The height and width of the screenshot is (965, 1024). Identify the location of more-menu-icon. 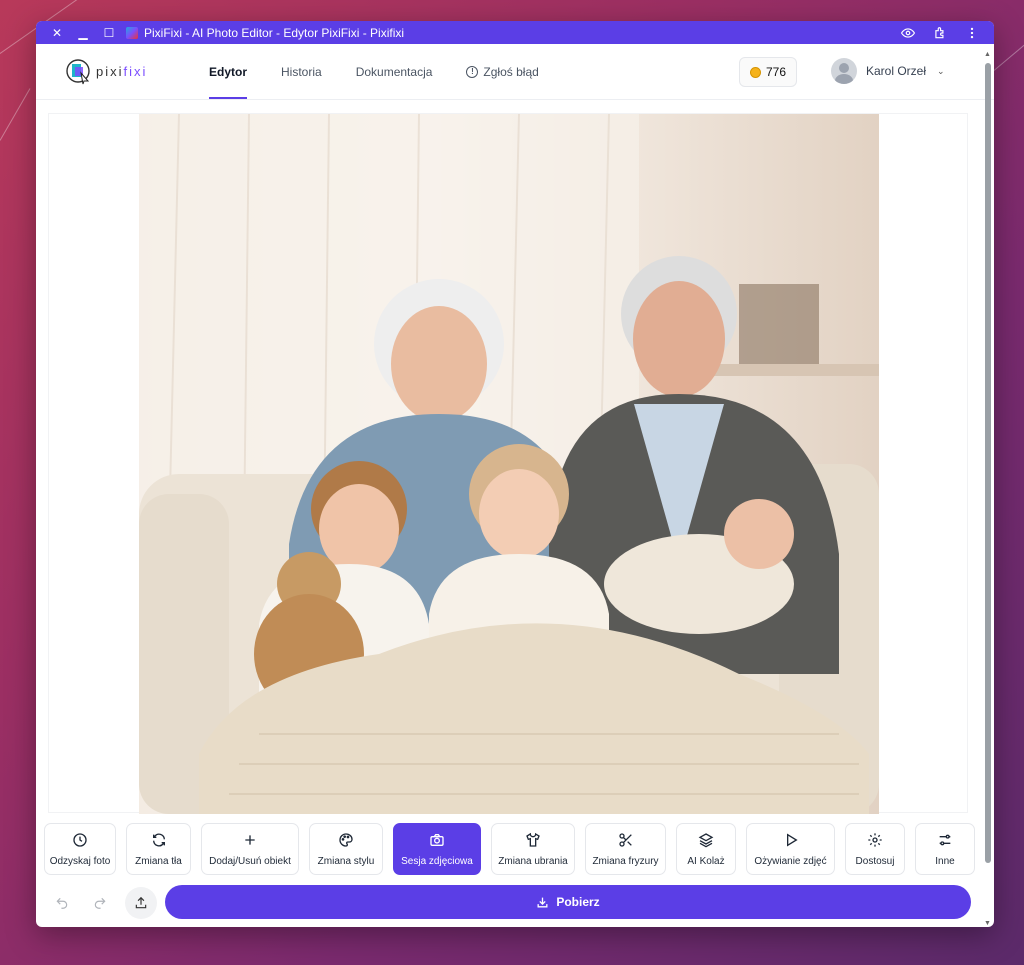
(972, 33).